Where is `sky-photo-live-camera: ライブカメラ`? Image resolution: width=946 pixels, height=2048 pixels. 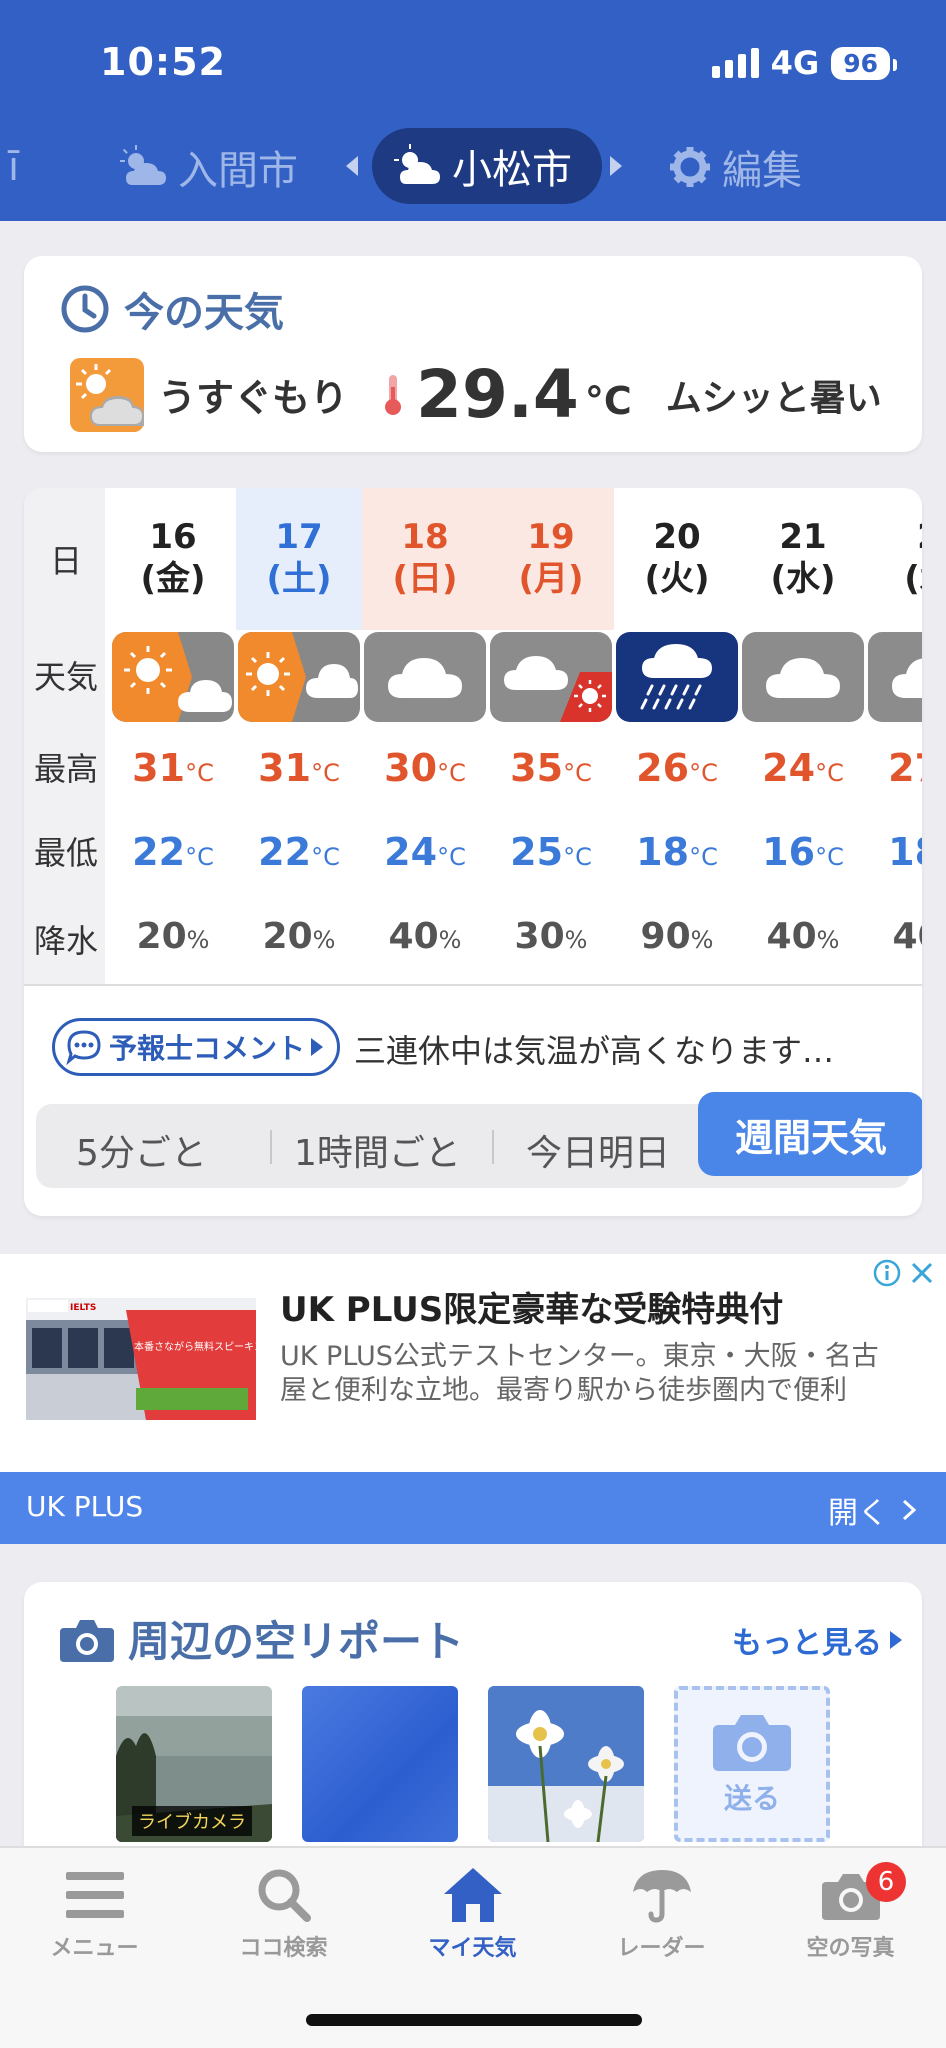
sky-photo-live-camera: ライブカメラ is located at coordinates (194, 1764).